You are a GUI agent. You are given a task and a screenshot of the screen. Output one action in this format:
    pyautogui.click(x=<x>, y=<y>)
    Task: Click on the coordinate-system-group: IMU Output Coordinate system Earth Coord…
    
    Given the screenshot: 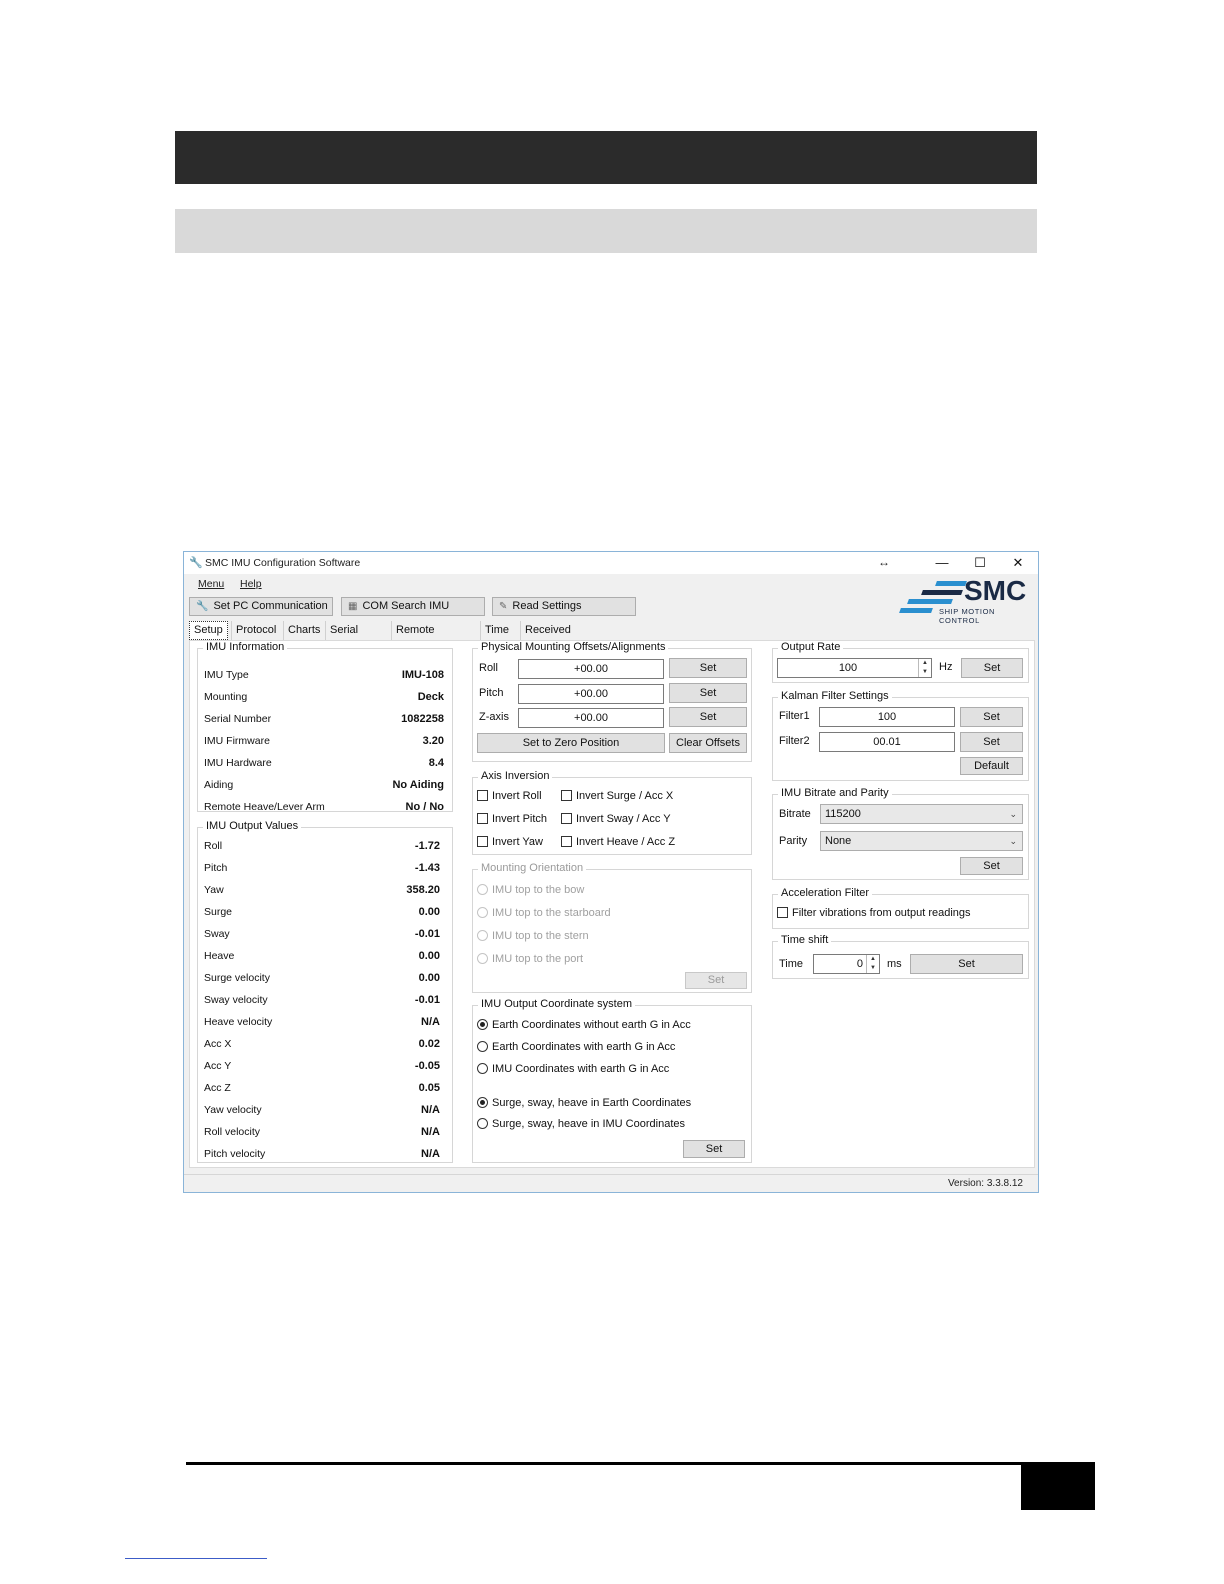 What is the action you would take?
    pyautogui.click(x=612, y=1080)
    